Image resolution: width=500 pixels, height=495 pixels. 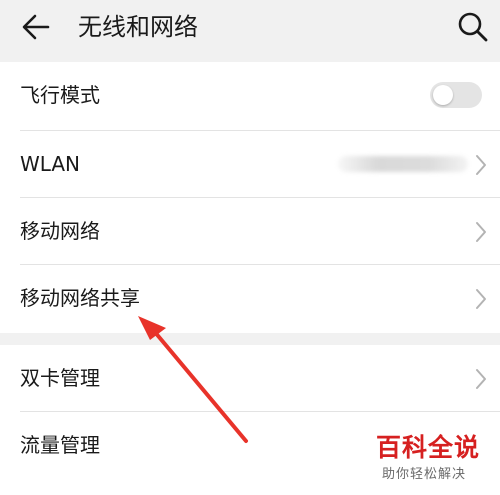 What do you see at coordinates (403, 164) in the screenshot?
I see `wlan-network-name-blurred` at bounding box center [403, 164].